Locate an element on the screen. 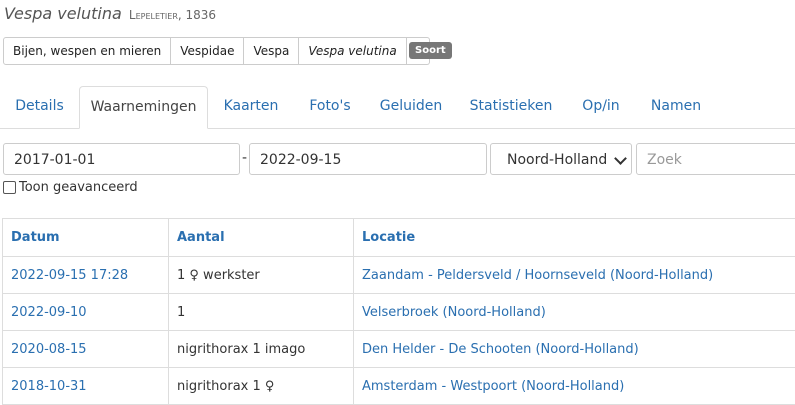 The height and width of the screenshot is (405, 795). breadcrumb-item-order: Bijen, wespen en mieren is located at coordinates (87, 51).